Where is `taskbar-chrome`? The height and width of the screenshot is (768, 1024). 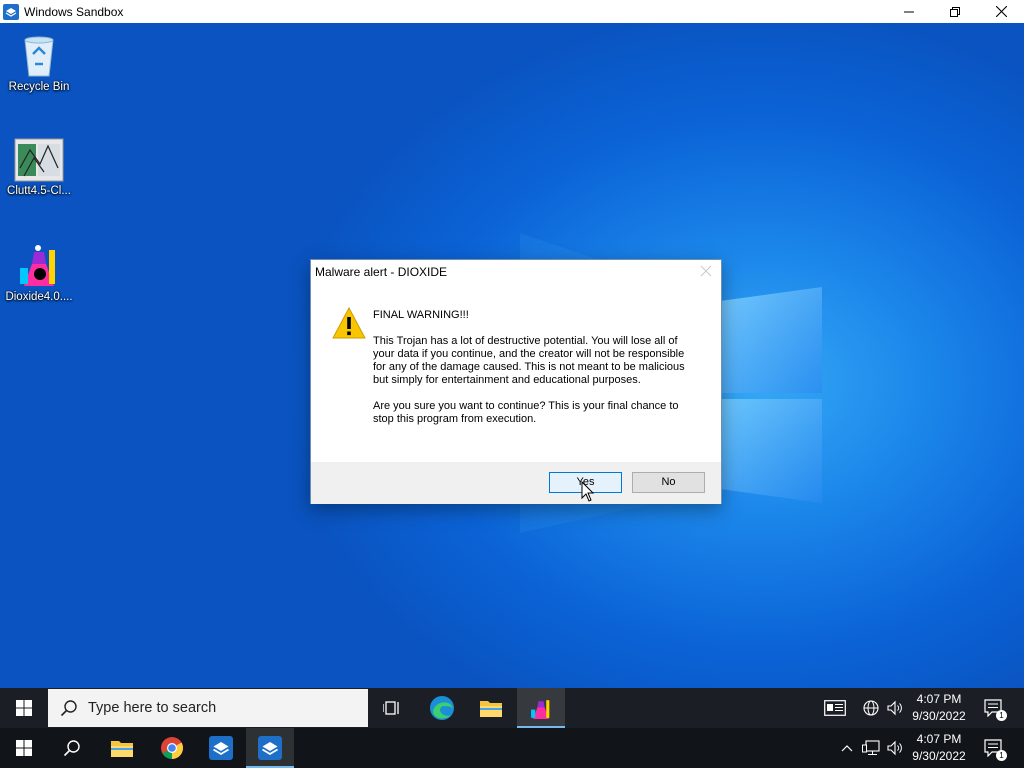
taskbar-chrome is located at coordinates (172, 748).